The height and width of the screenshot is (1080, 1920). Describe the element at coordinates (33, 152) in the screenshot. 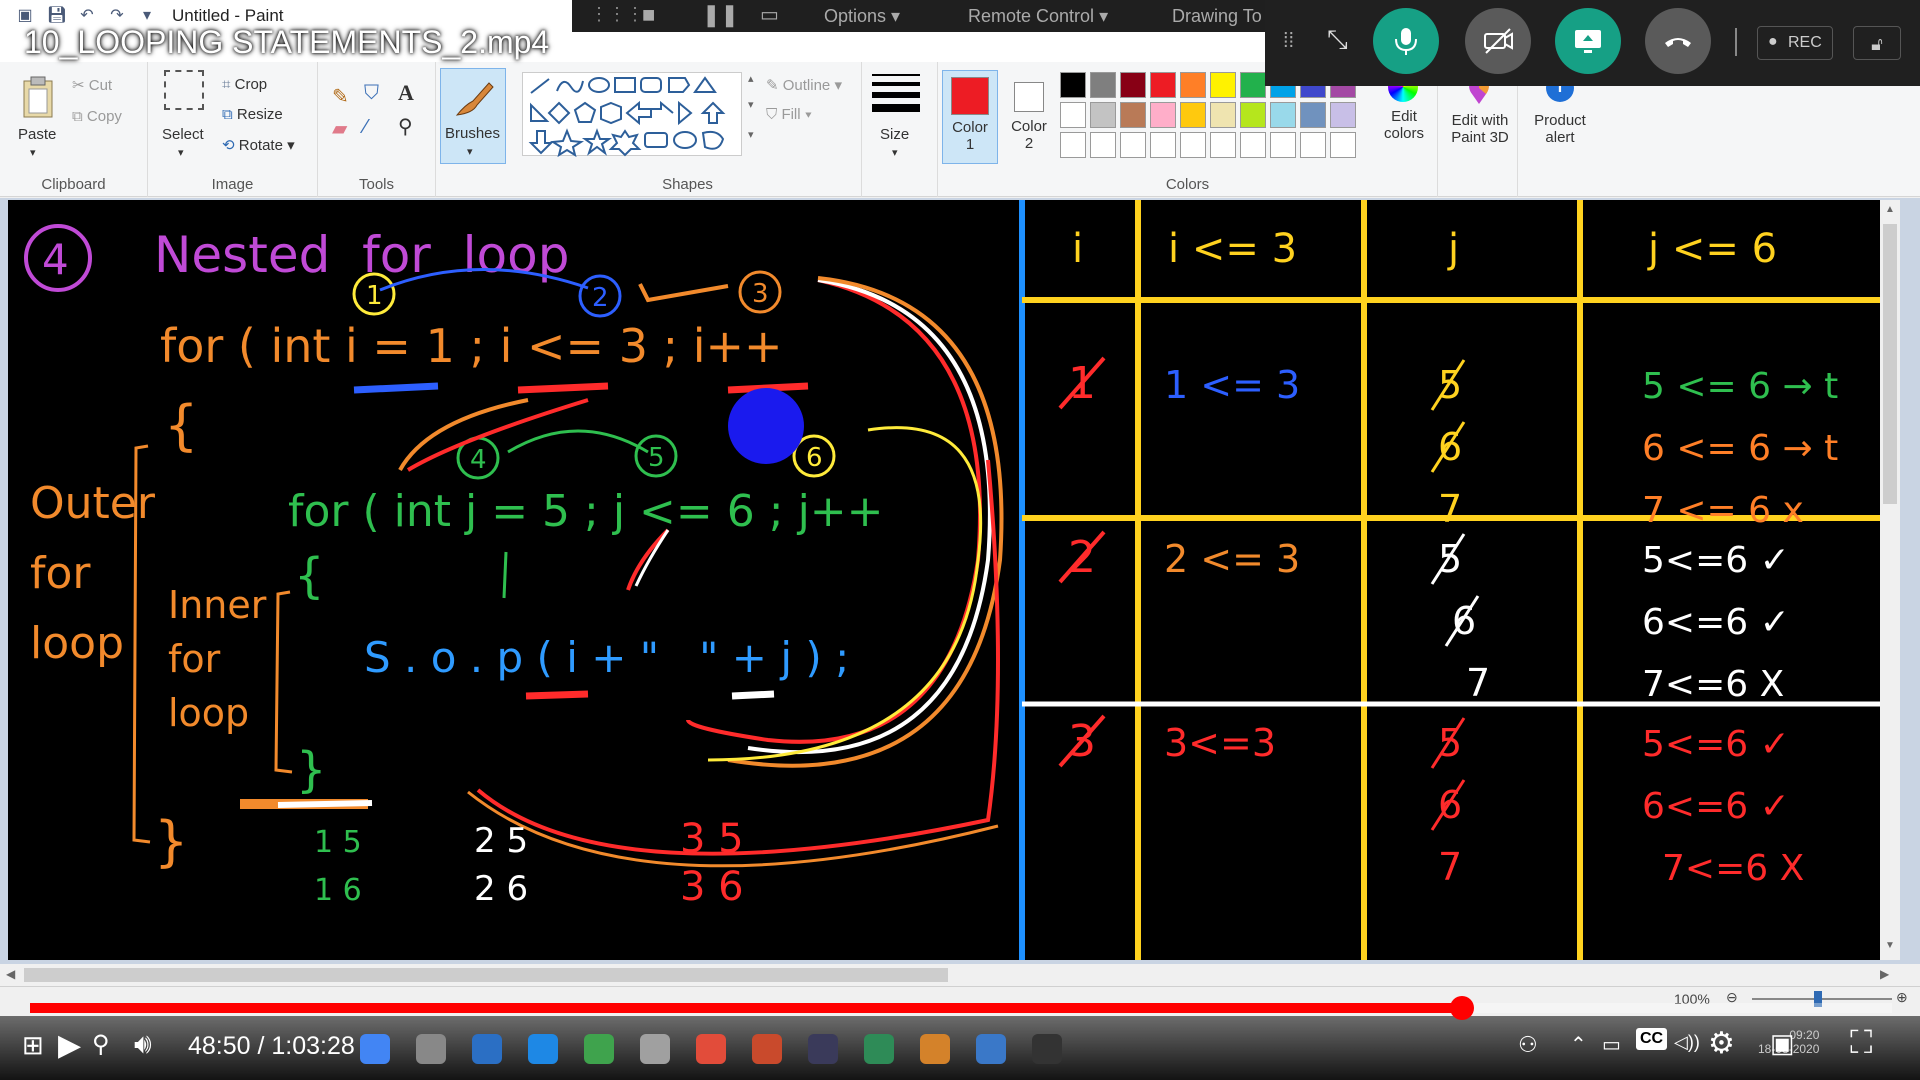

I see `paste-dropdown-icon: ▾` at that location.